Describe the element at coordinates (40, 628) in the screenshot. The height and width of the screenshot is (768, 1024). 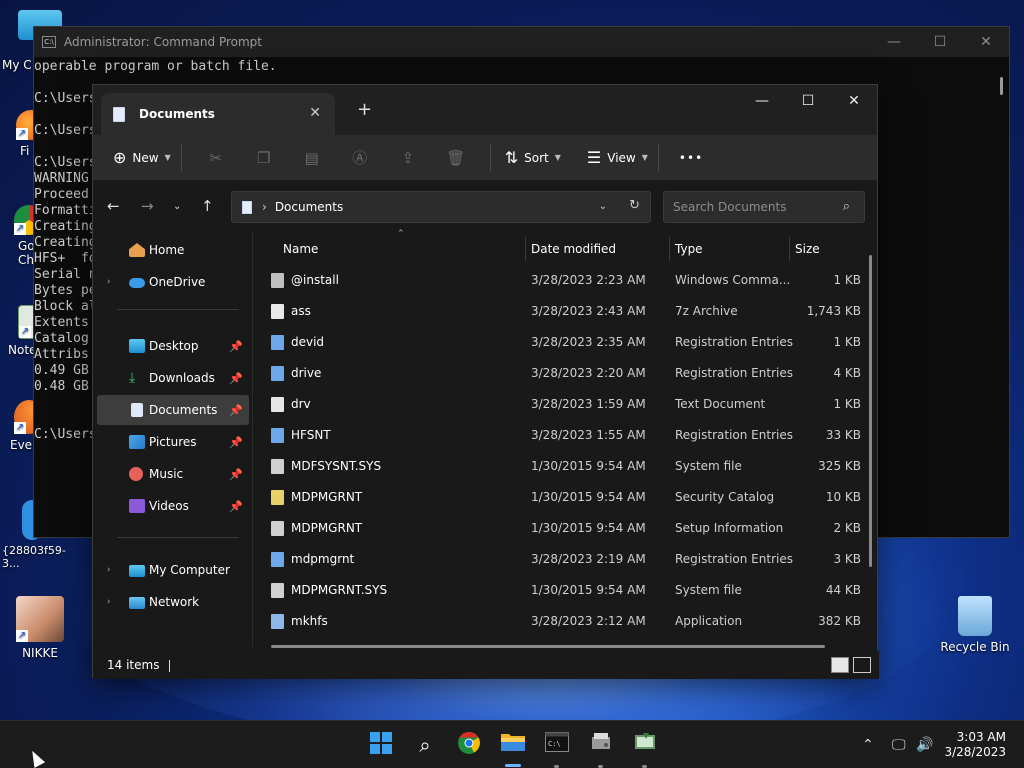
I see `desktop-icon-nikke: ↗ NIKKE` at that location.